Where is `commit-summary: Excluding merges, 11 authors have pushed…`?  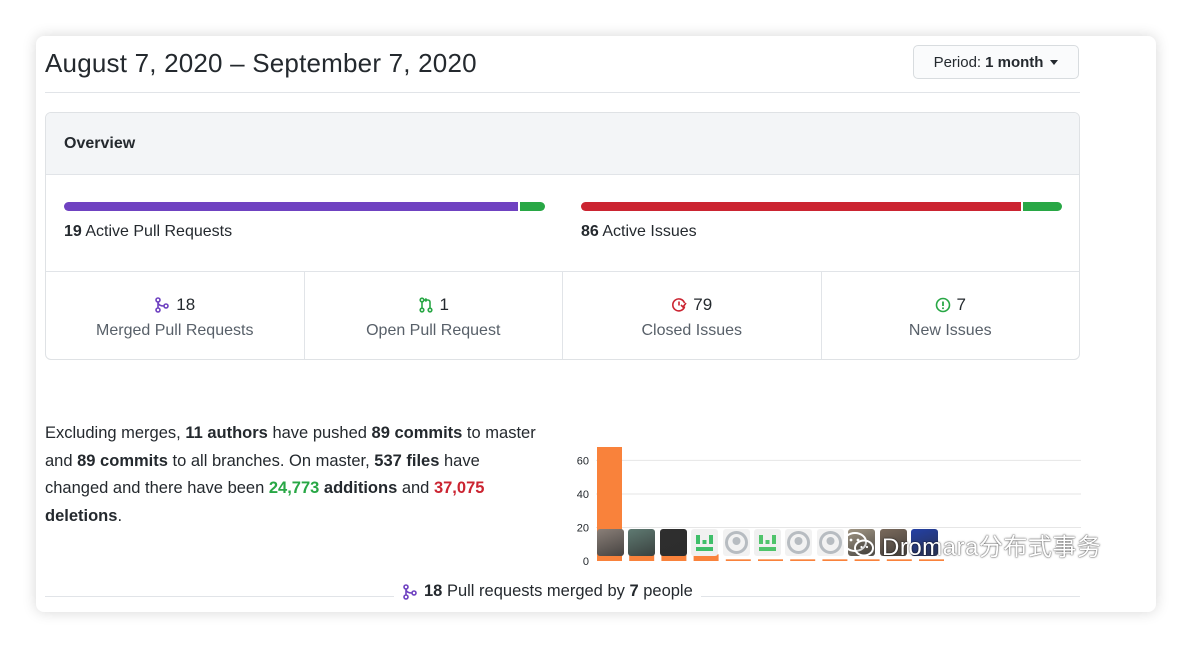
commit-summary: Excluding merges, 11 authors have pushed… is located at coordinates (295, 475).